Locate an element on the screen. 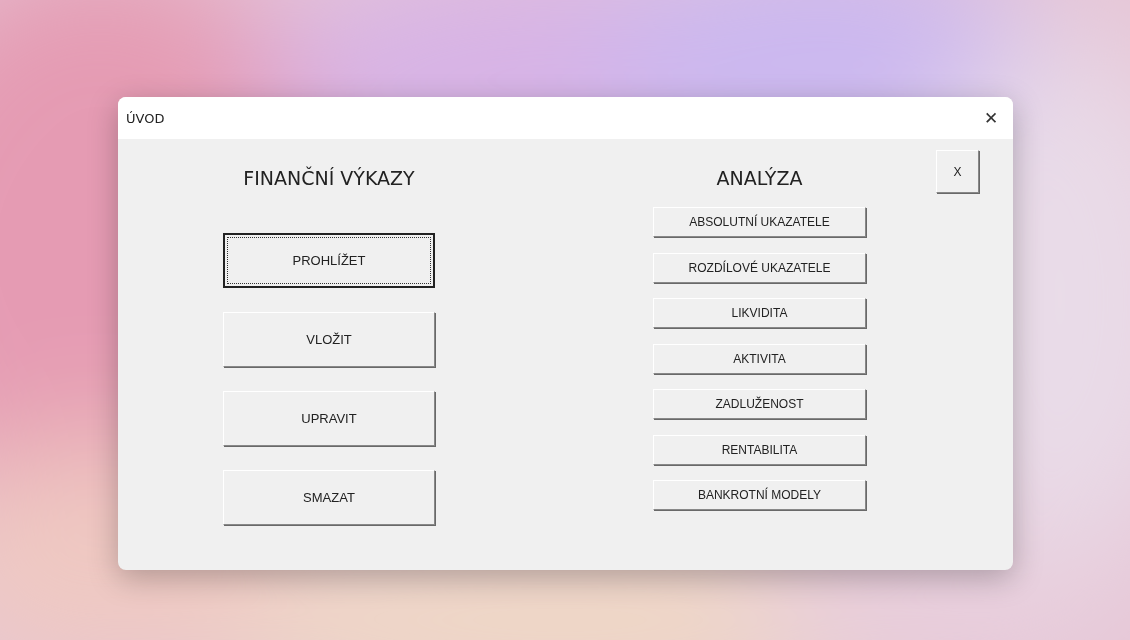 The image size is (1130, 640). analysis-button: LIKVIDITA is located at coordinates (759, 313).